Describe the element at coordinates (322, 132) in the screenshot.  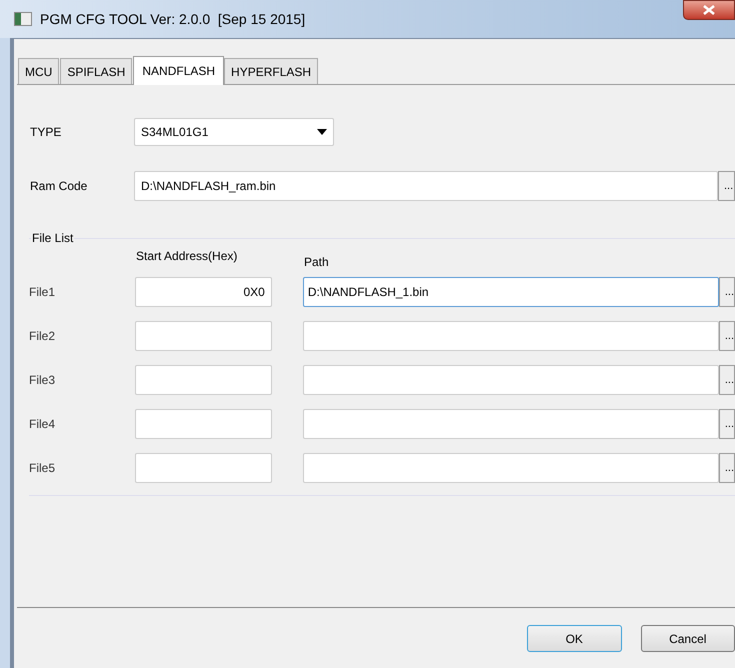
I see `dropdown-arrow-icon` at that location.